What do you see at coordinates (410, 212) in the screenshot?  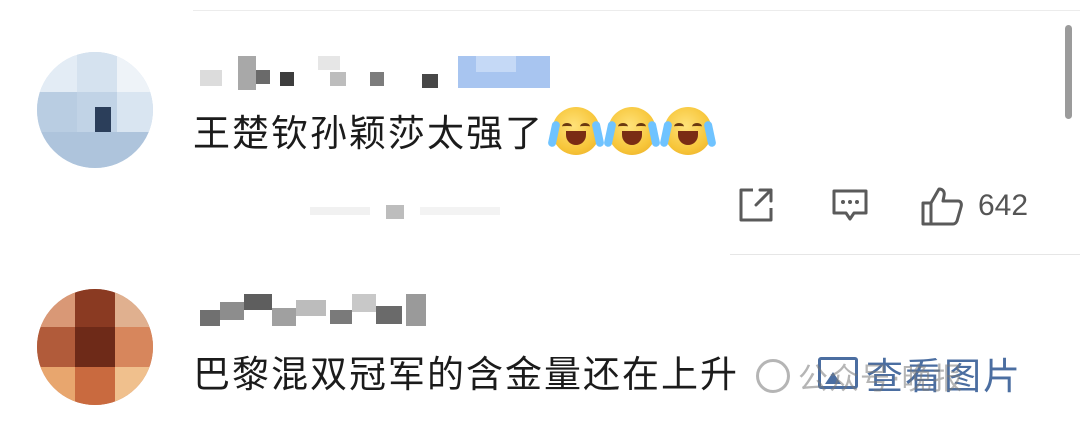 I see `timestamp-blurred` at bounding box center [410, 212].